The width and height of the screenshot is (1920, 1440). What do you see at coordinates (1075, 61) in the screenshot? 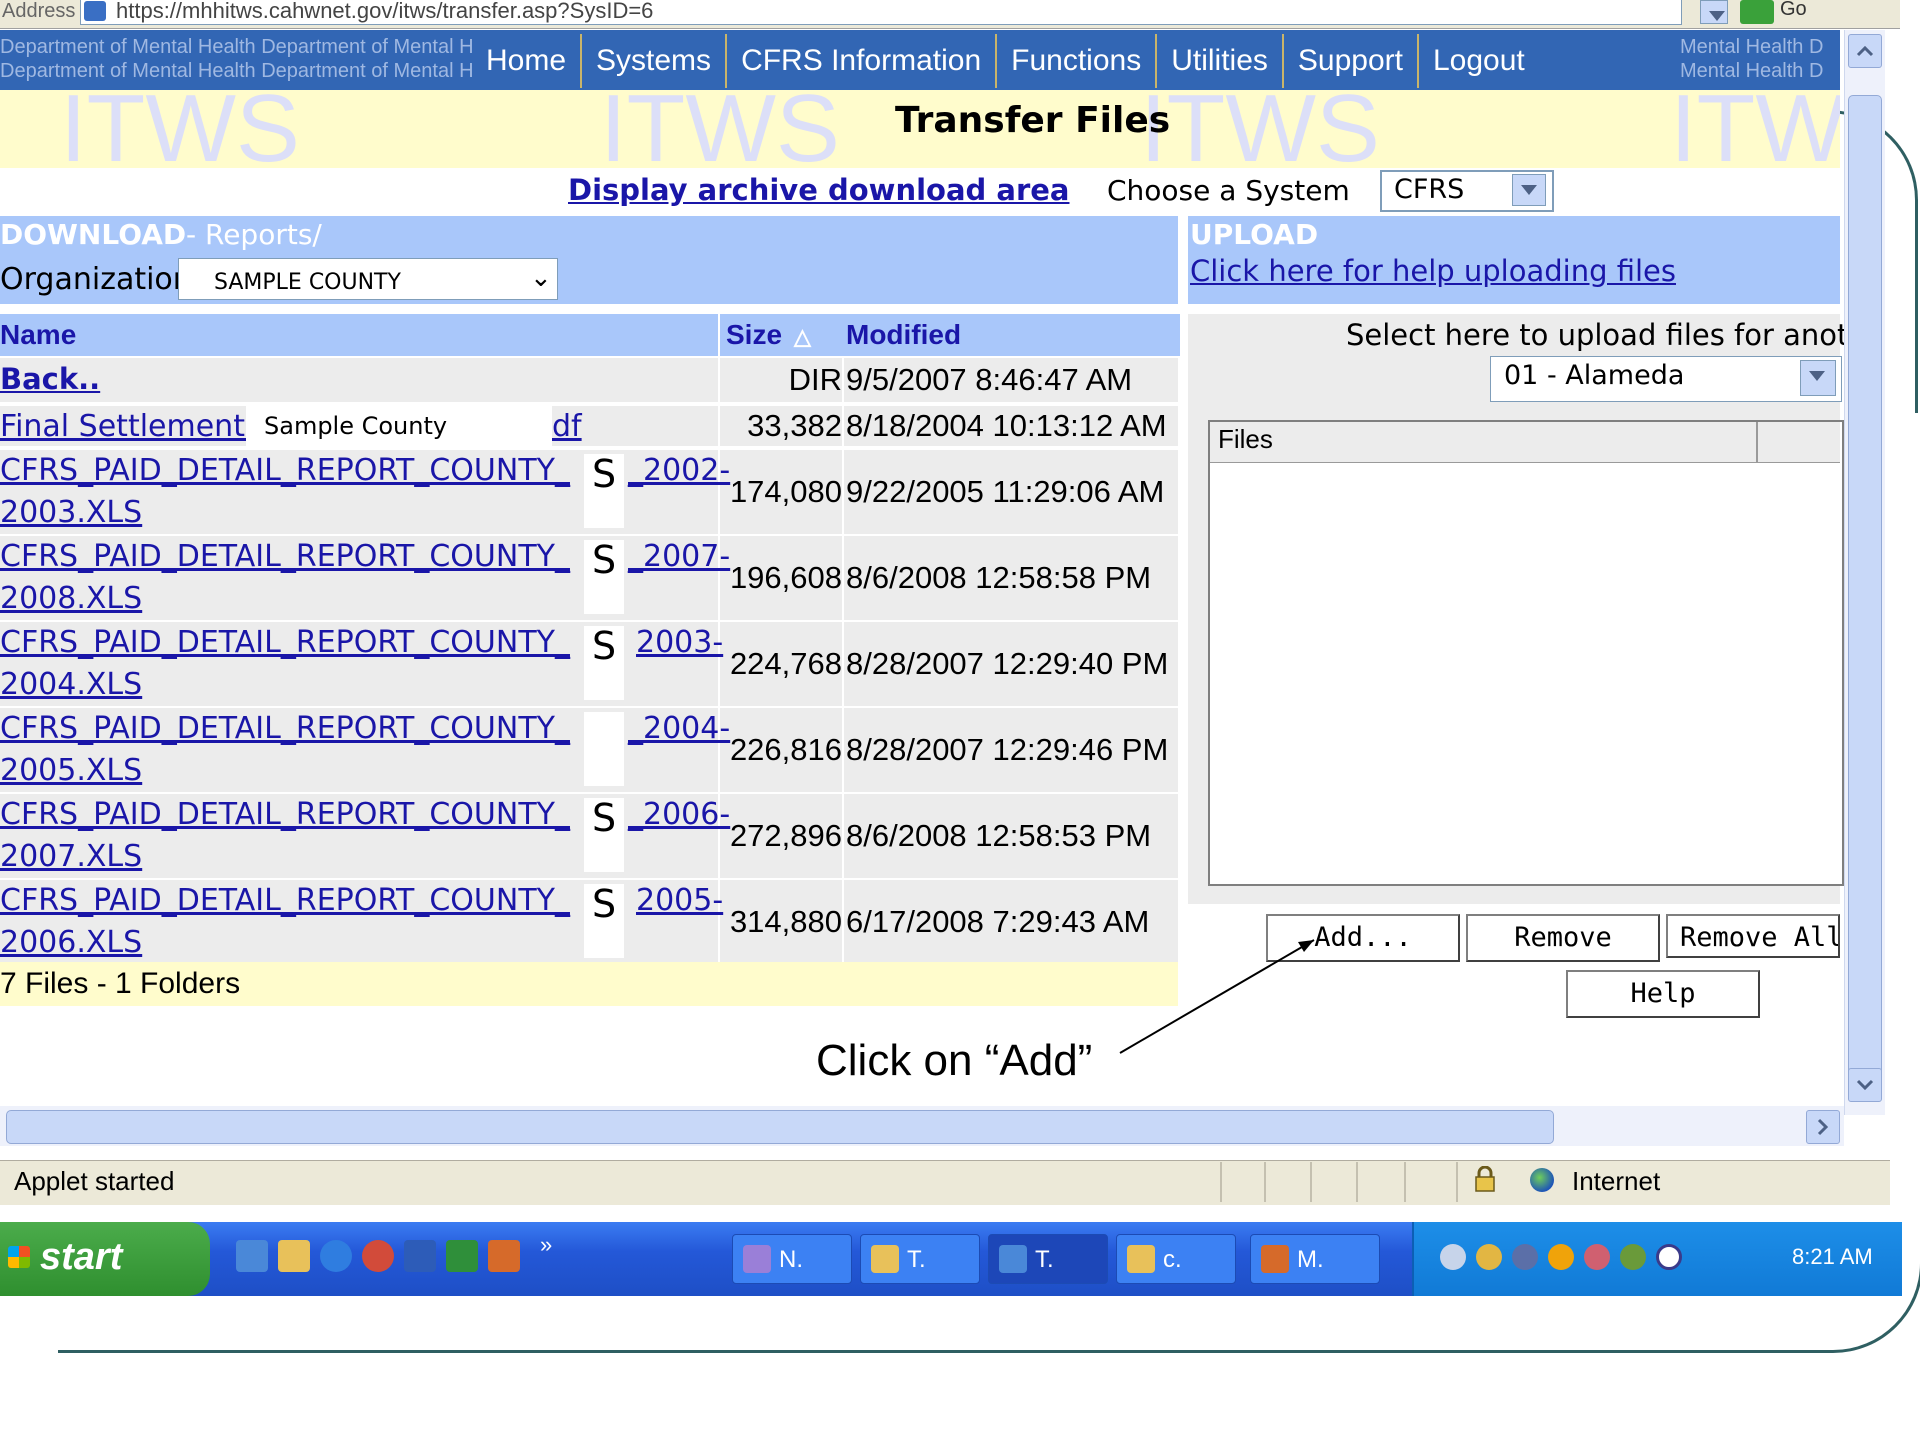
I see `nav-functions: Functions` at bounding box center [1075, 61].